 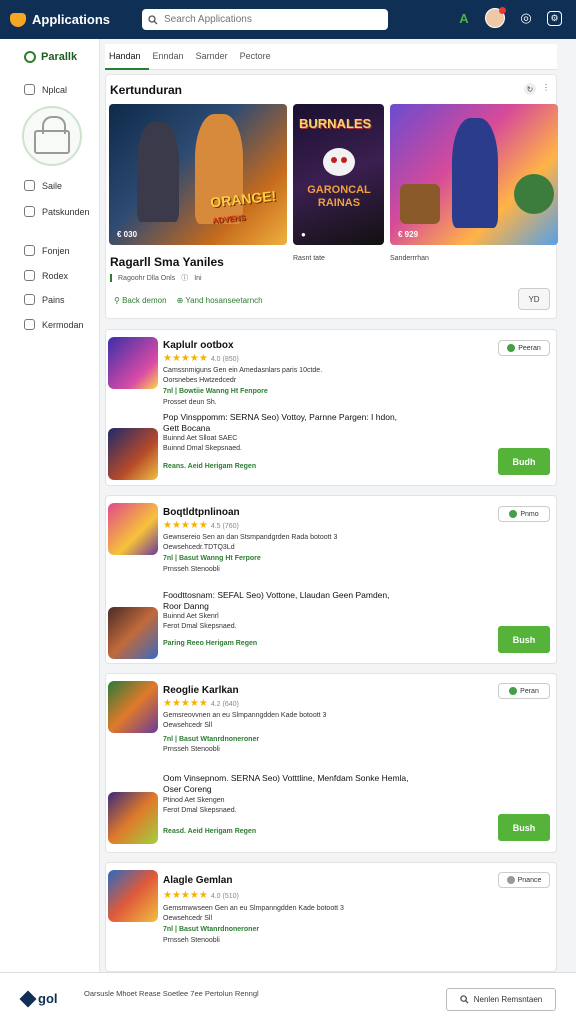 What do you see at coordinates (53, 299) in the screenshot?
I see `sidebar-item-label: Pains` at bounding box center [53, 299].